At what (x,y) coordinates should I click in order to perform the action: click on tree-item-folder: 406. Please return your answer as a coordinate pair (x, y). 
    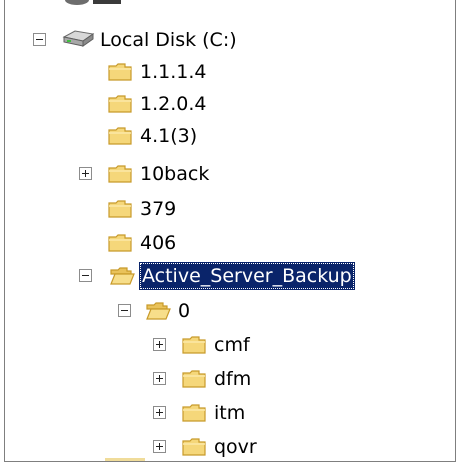
    Looking at the image, I should click on (230, 243).